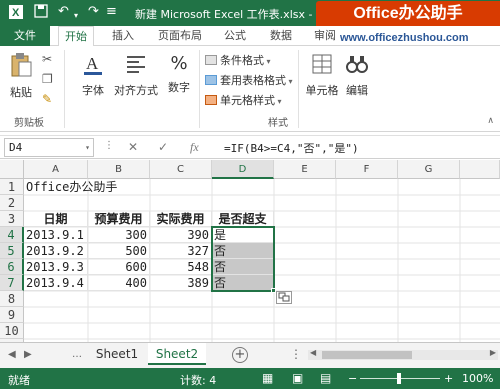  I want to click on format-painter-icon: ✎, so click(47, 99).